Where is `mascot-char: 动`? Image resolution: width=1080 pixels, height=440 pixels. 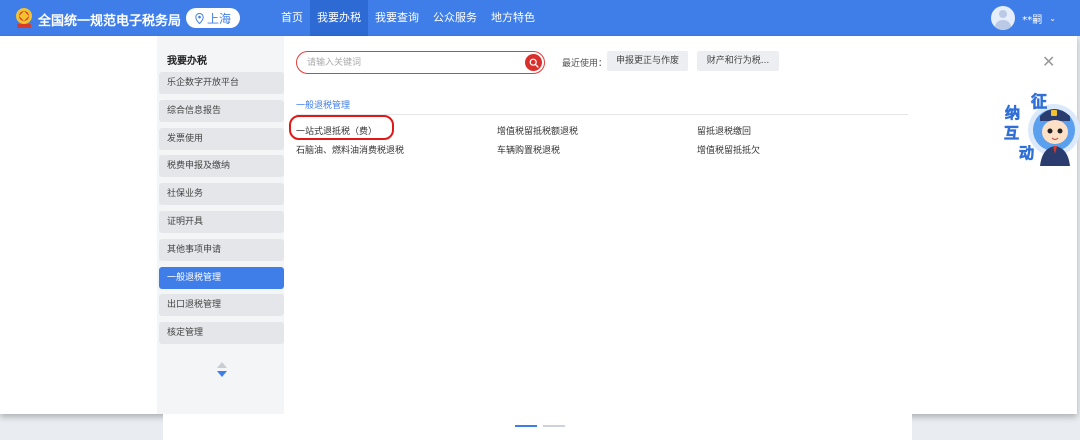 mascot-char: 动 is located at coordinates (1026, 153).